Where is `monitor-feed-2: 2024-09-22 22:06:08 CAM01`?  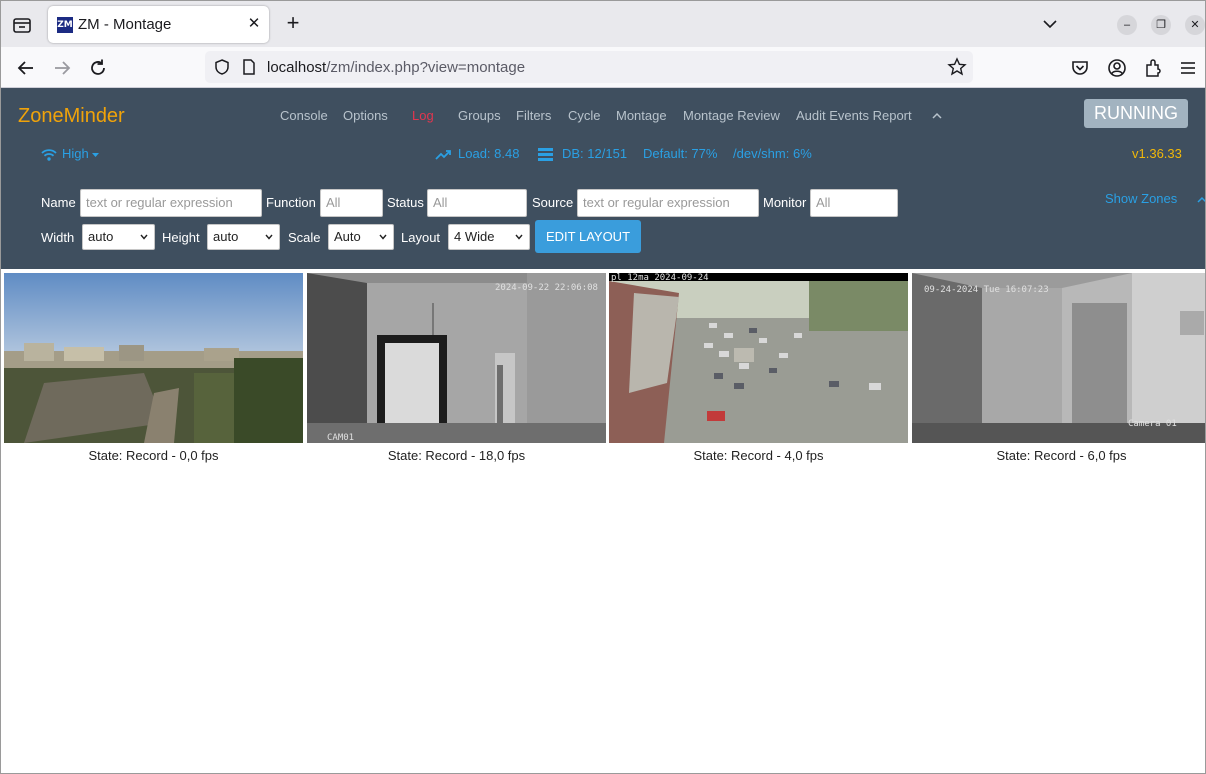
monitor-feed-2: 2024-09-22 22:06:08 CAM01 is located at coordinates (456, 358).